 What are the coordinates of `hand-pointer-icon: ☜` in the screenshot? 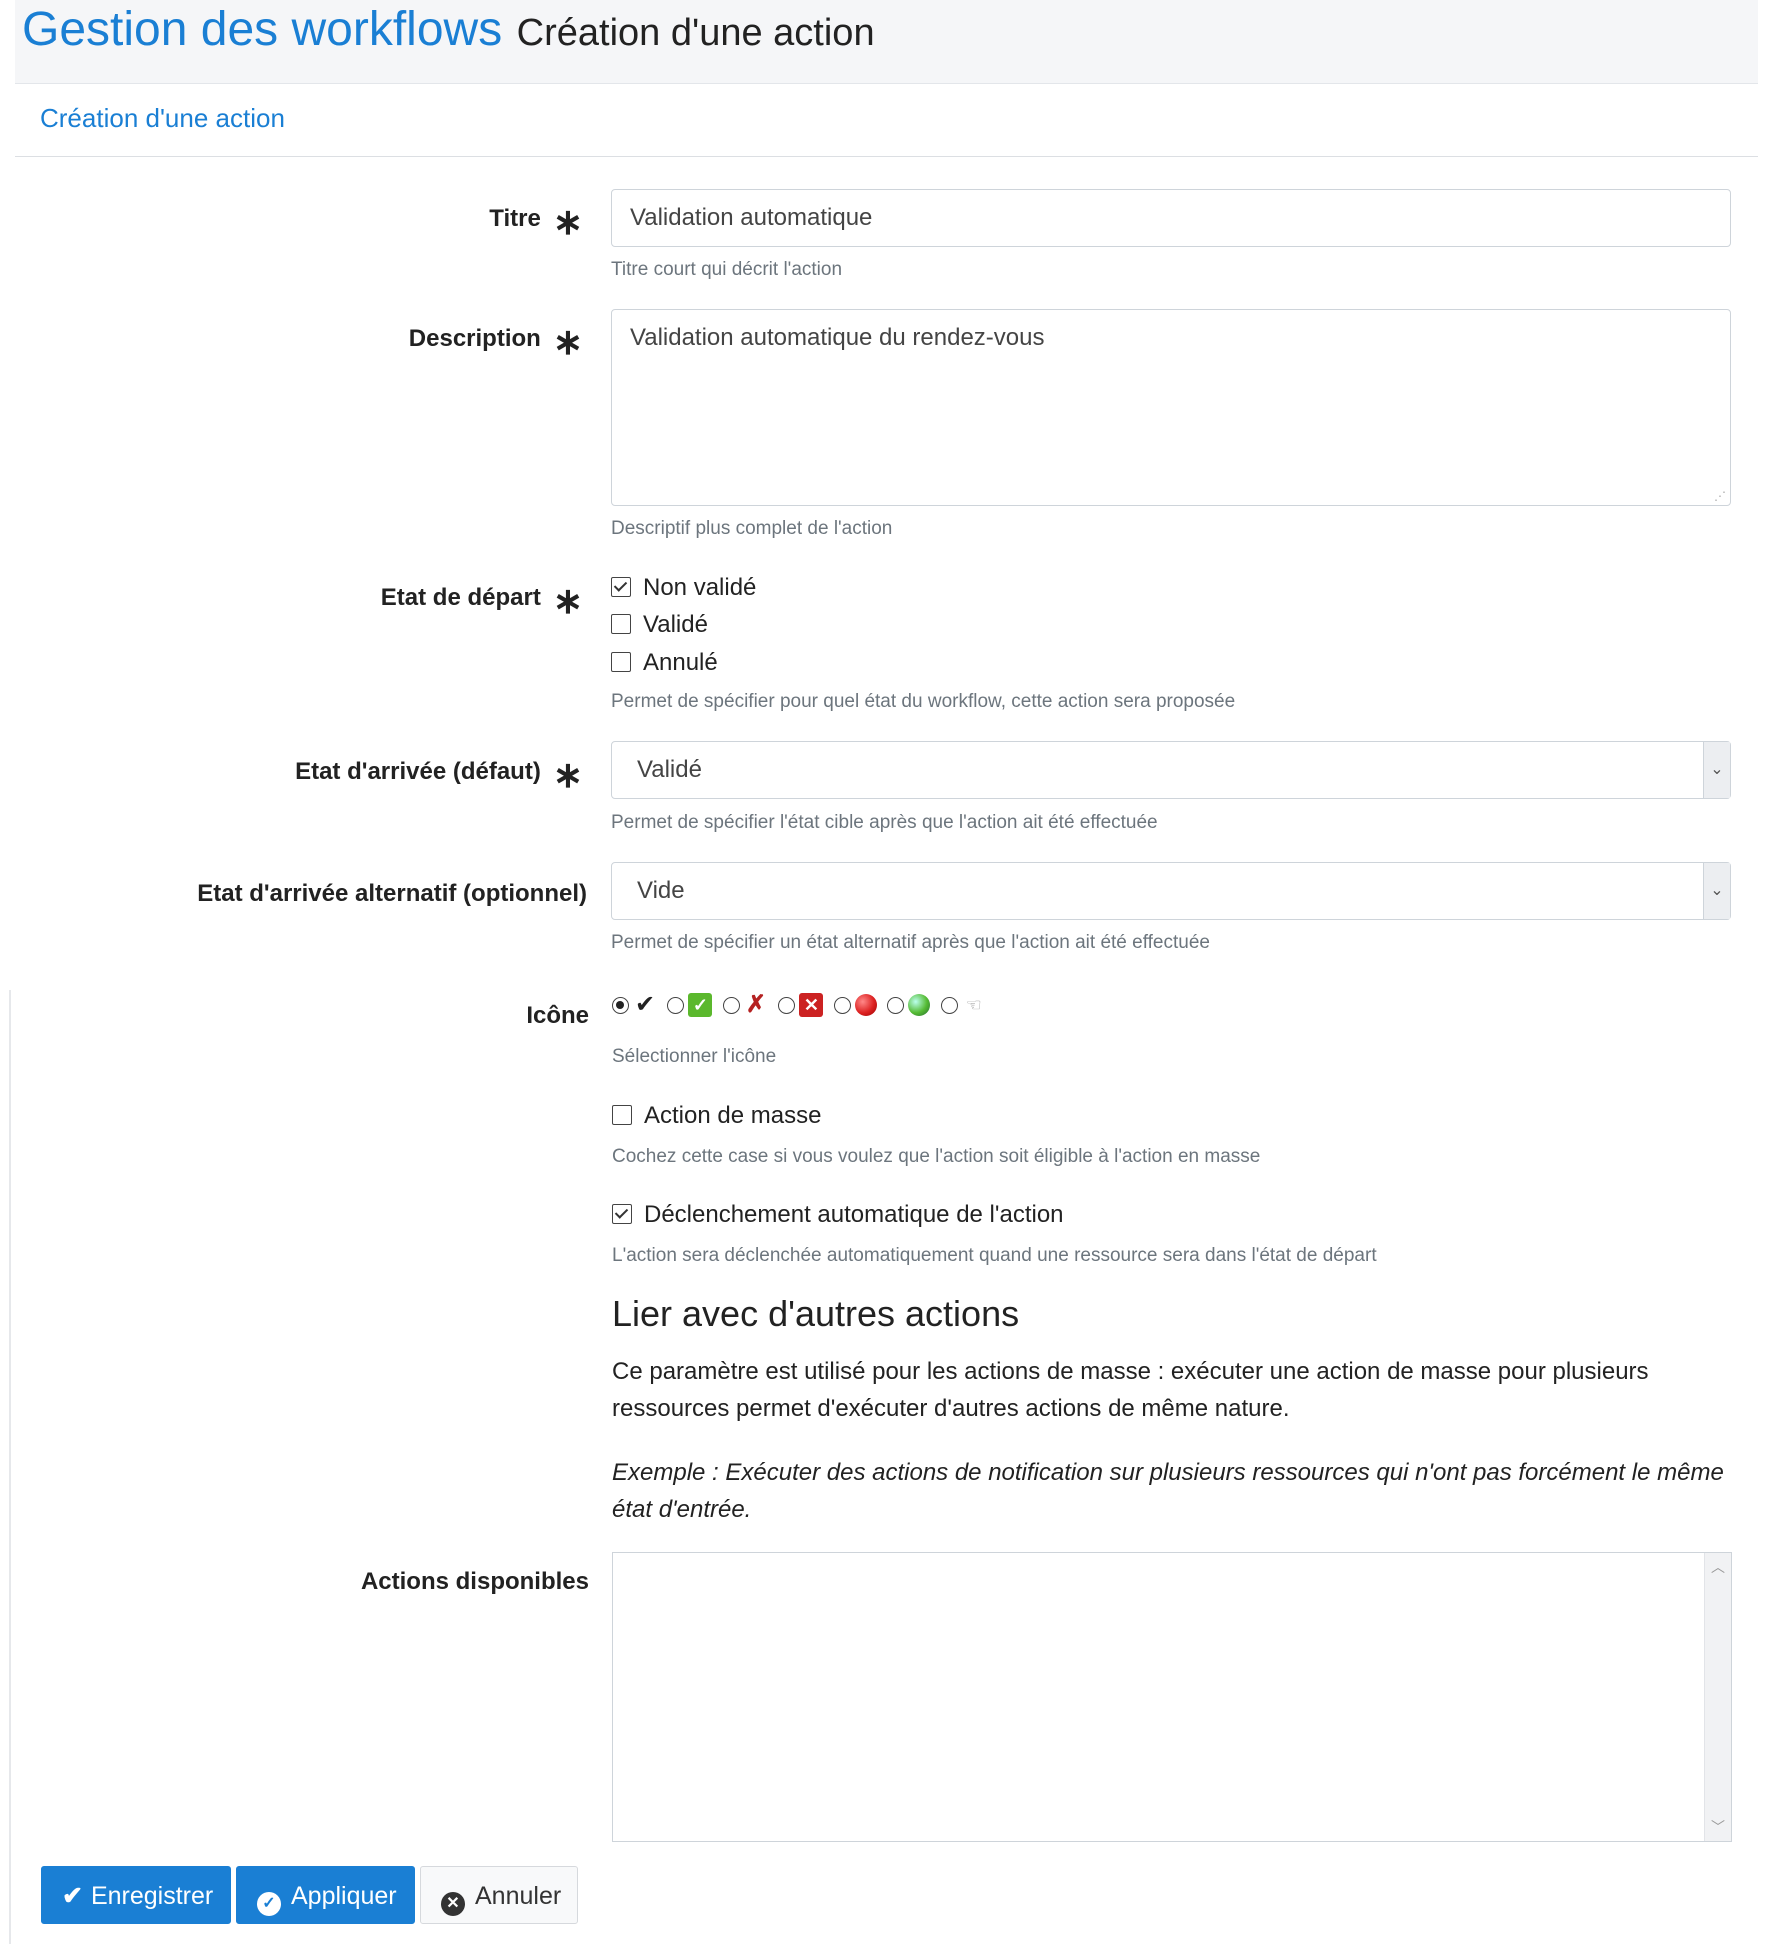 It's located at (973, 1005).